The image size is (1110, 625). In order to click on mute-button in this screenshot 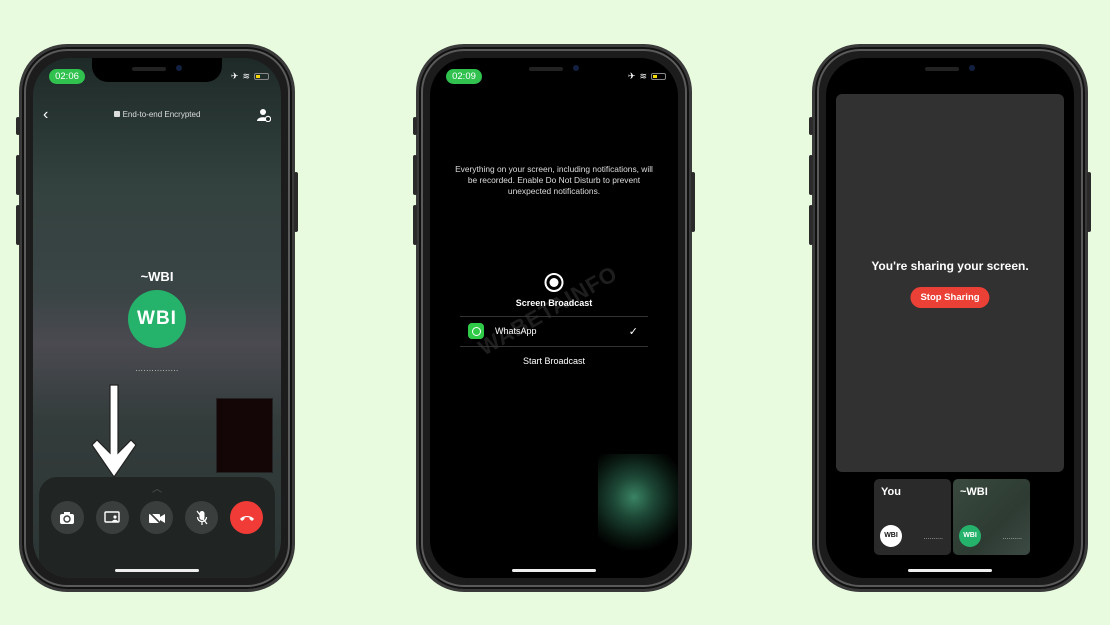, I will do `click(202, 517)`.